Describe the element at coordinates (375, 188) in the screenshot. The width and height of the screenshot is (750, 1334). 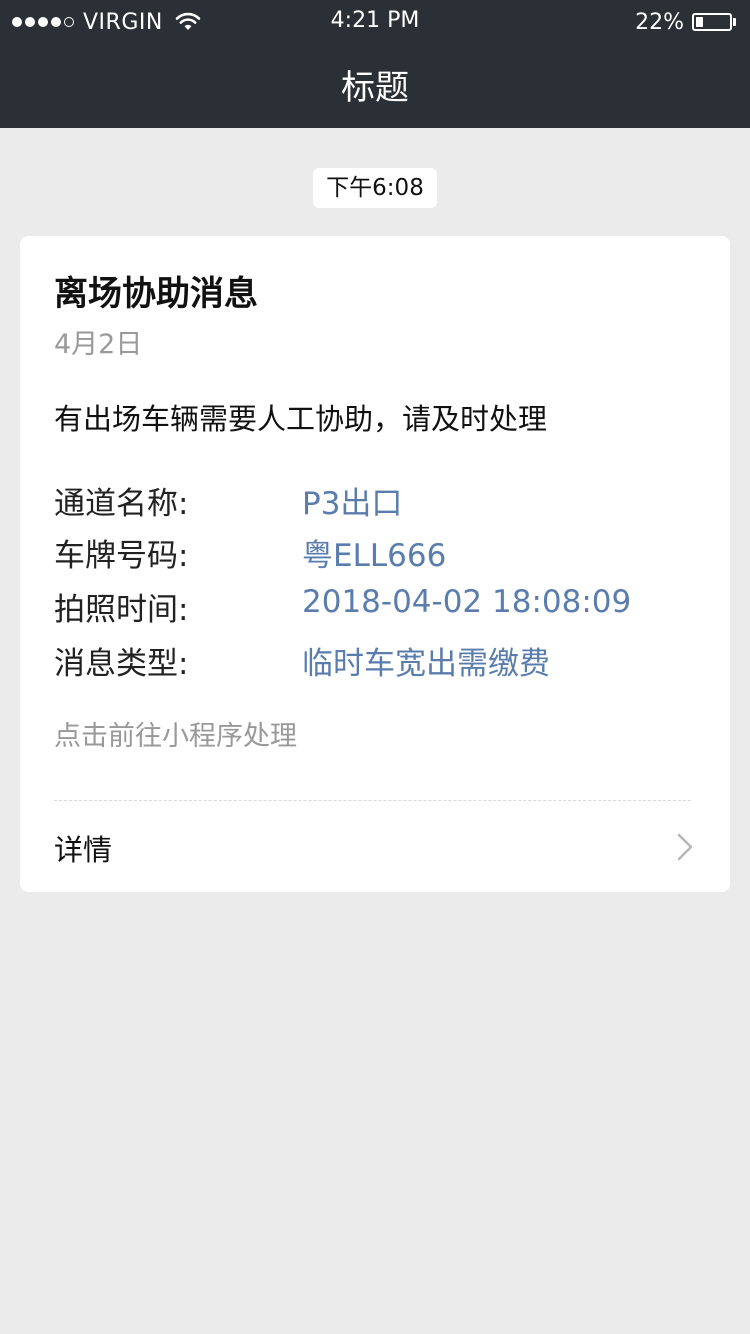
I see `message-timestamp: 下午6:08` at that location.